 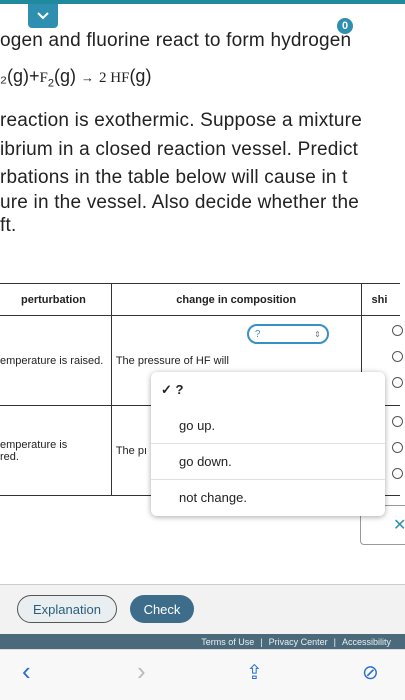 What do you see at coordinates (56, 360) in the screenshot?
I see `perturbation-cell: emperature is raised.` at bounding box center [56, 360].